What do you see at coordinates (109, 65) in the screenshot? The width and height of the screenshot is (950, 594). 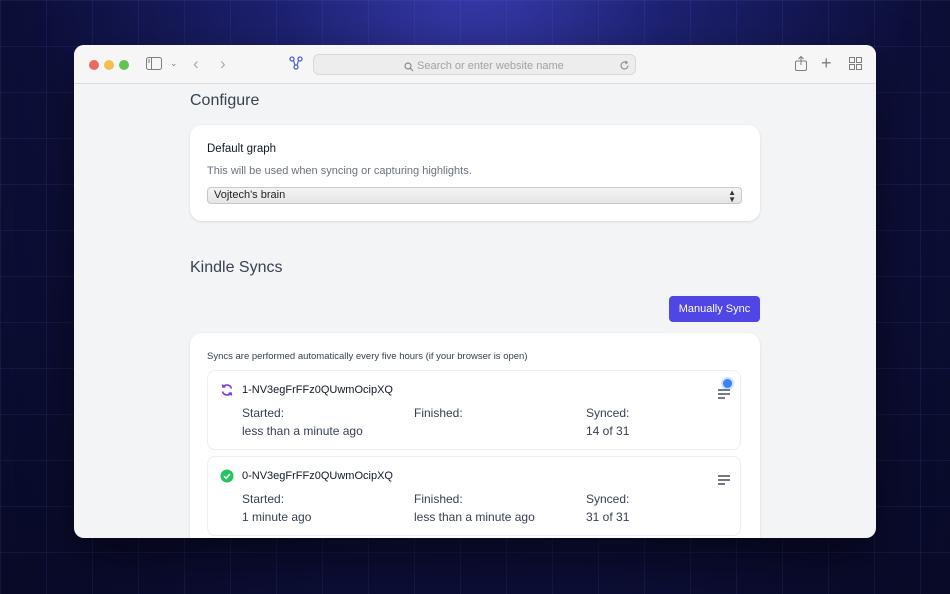 I see `minimize-window-button` at bounding box center [109, 65].